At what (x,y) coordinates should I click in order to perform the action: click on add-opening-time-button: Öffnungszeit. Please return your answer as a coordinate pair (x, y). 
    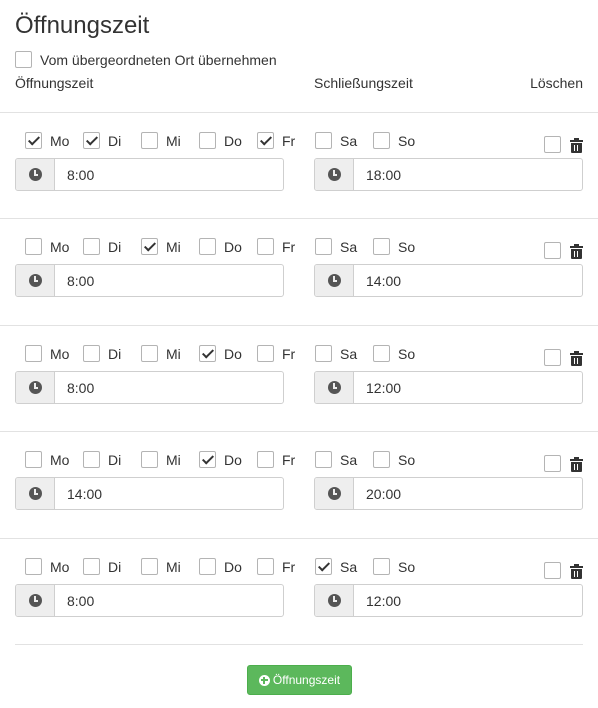
    Looking at the image, I should click on (299, 680).